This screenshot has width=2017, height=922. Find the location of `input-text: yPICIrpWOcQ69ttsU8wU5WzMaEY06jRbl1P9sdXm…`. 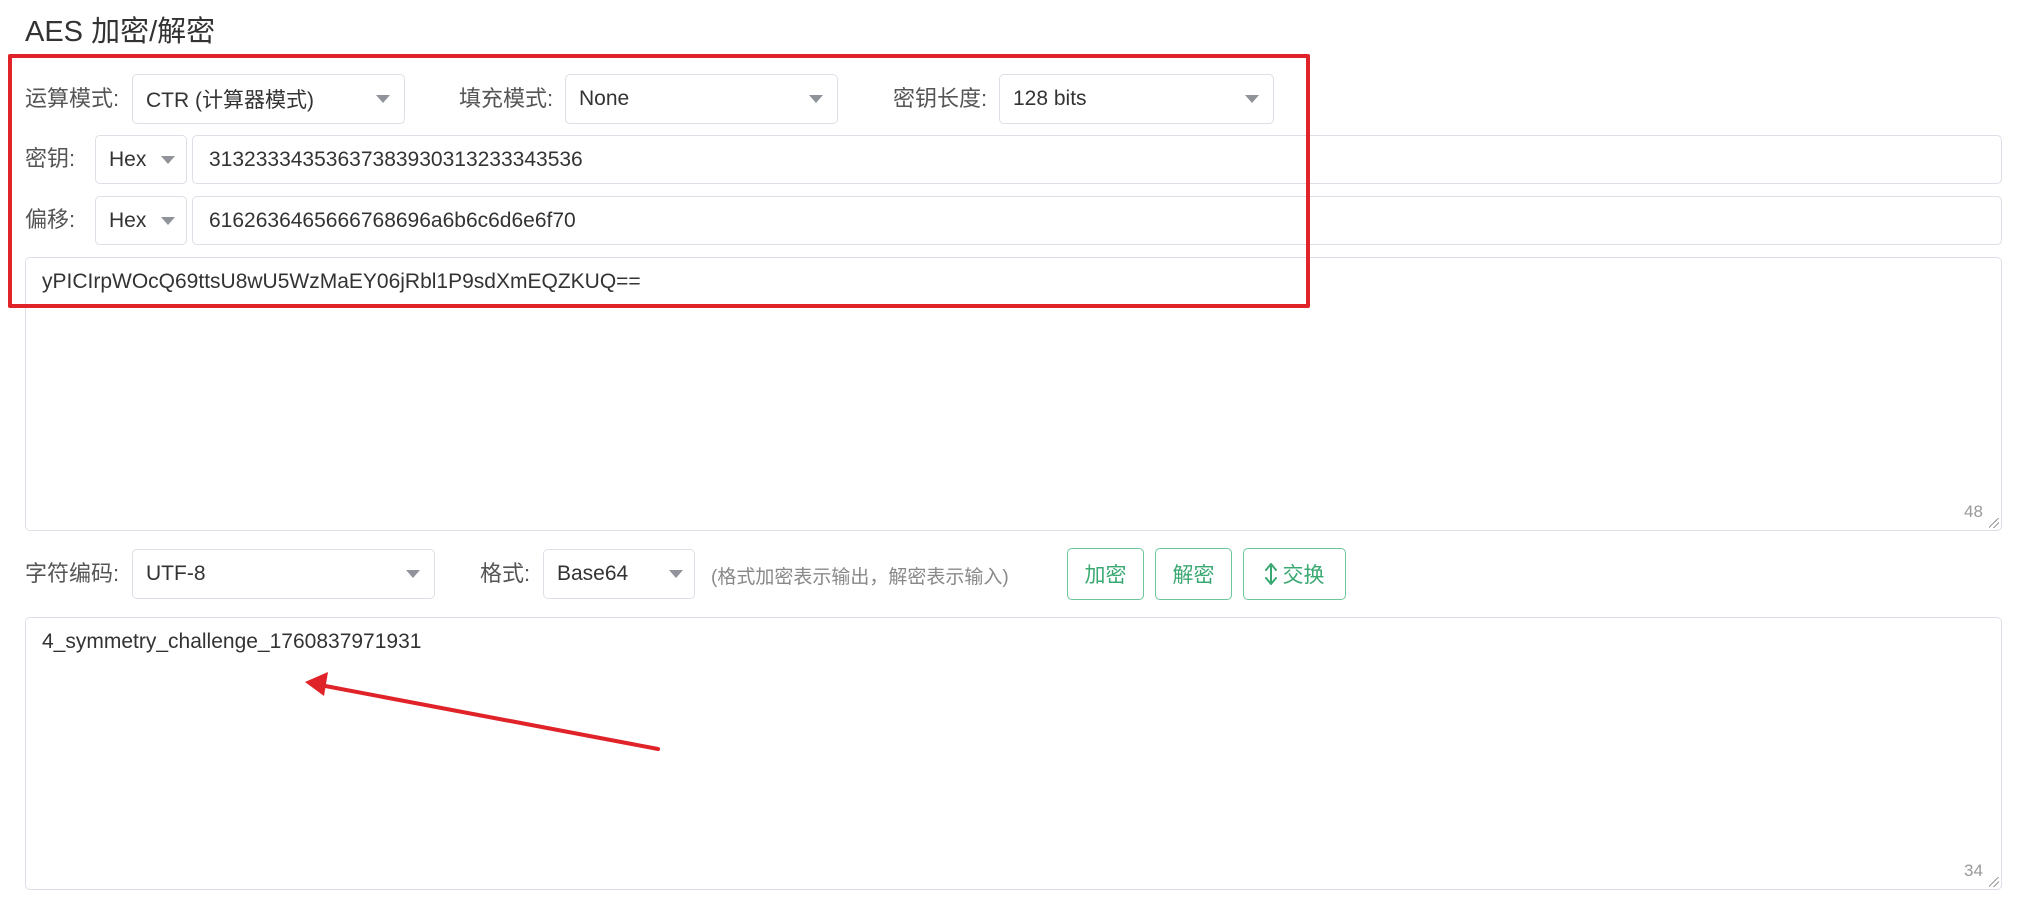

input-text: yPICIrpWOcQ69ttsU8wU5WzMaEY06jRbl1P9sdXm… is located at coordinates (341, 281).